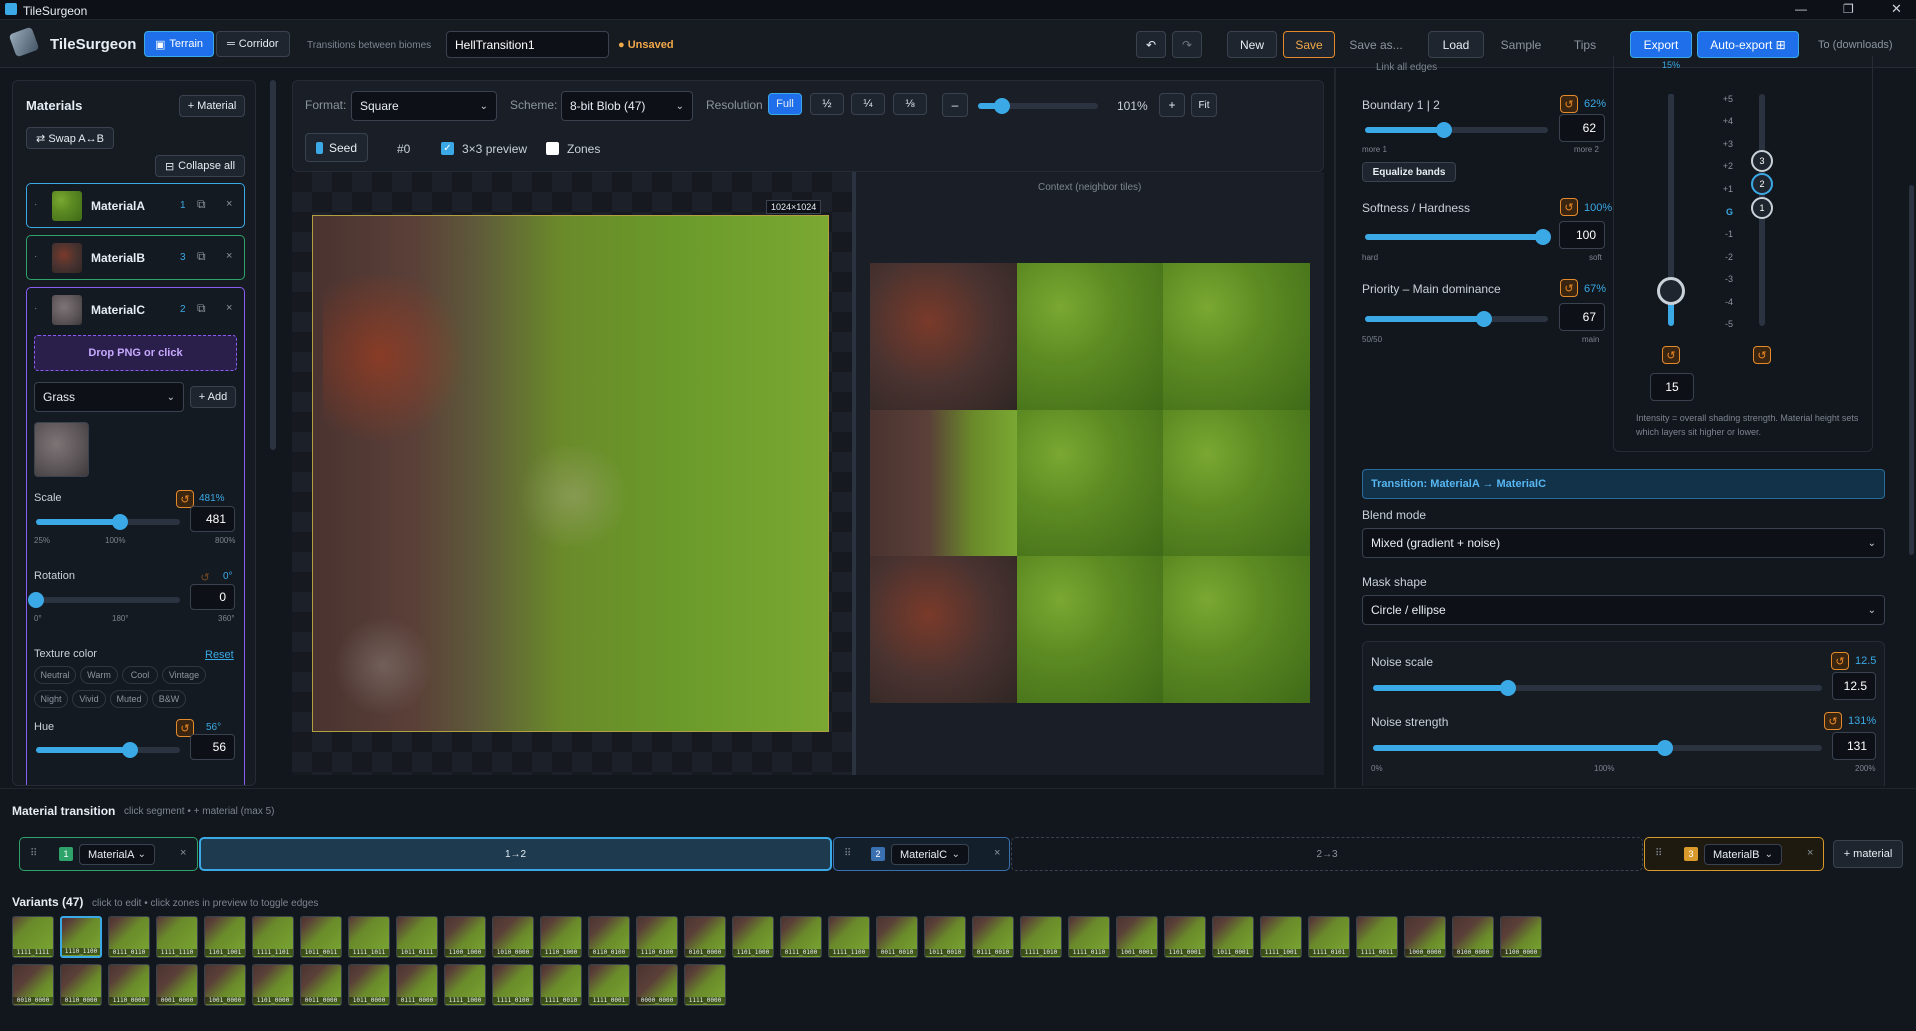 The width and height of the screenshot is (1916, 1031). I want to click on rotation-input: 0, so click(212, 597).